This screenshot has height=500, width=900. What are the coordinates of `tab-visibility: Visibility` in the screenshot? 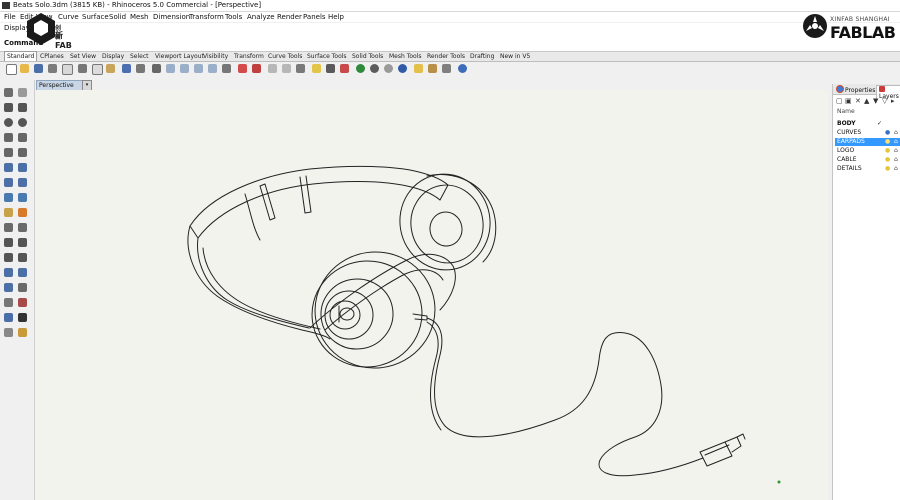 It's located at (215, 56).